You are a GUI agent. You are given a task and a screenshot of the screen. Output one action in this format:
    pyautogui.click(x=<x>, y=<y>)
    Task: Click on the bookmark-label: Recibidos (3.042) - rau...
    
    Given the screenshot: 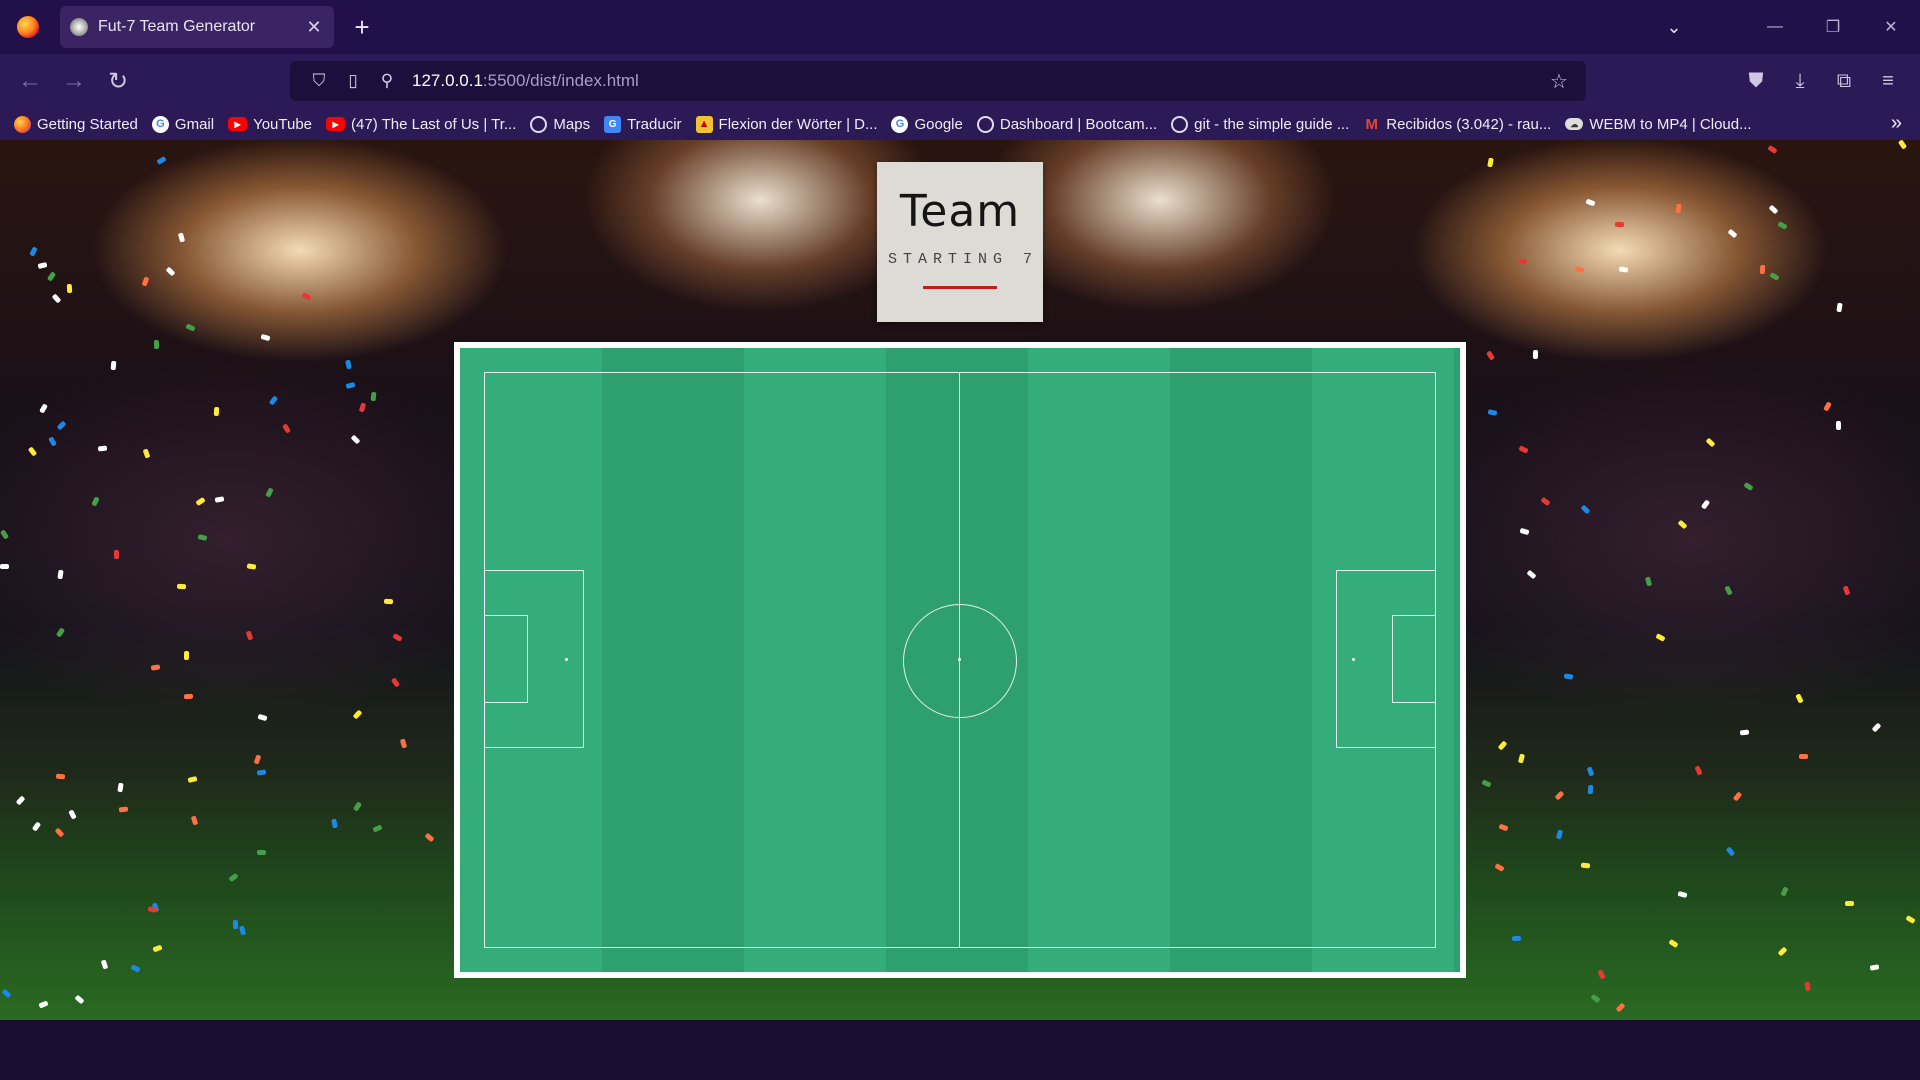 What is the action you would take?
    pyautogui.click(x=1469, y=124)
    